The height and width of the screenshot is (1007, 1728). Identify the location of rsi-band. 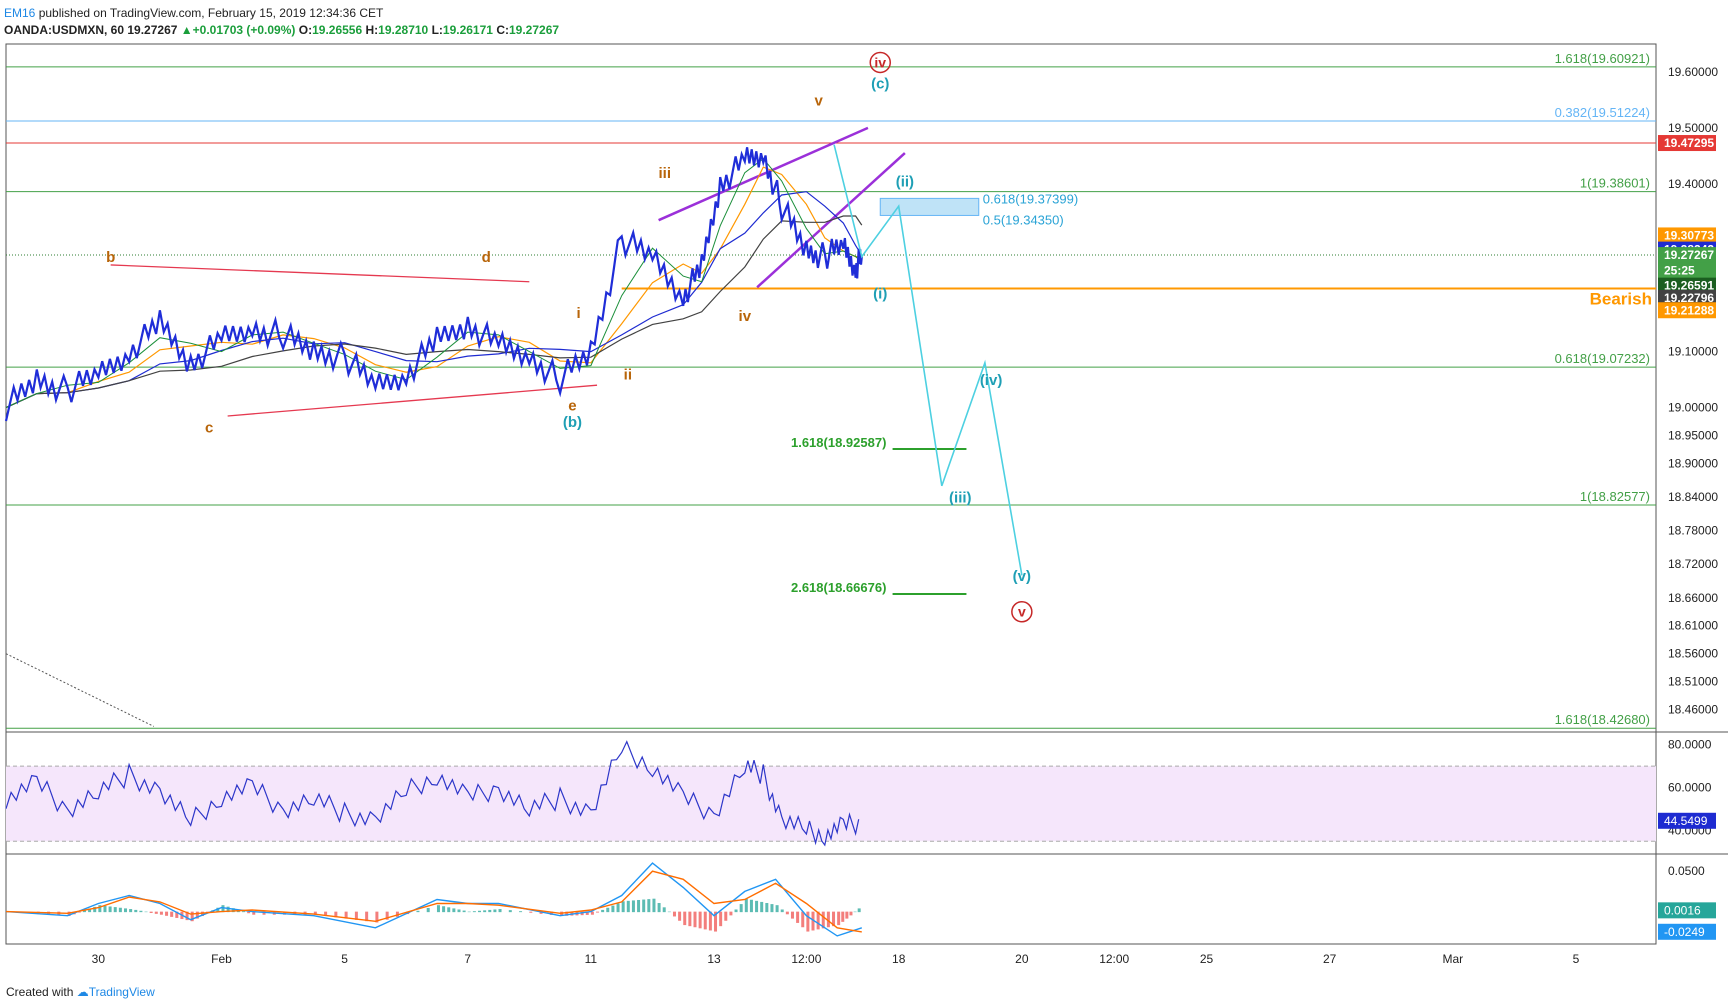
(831, 804).